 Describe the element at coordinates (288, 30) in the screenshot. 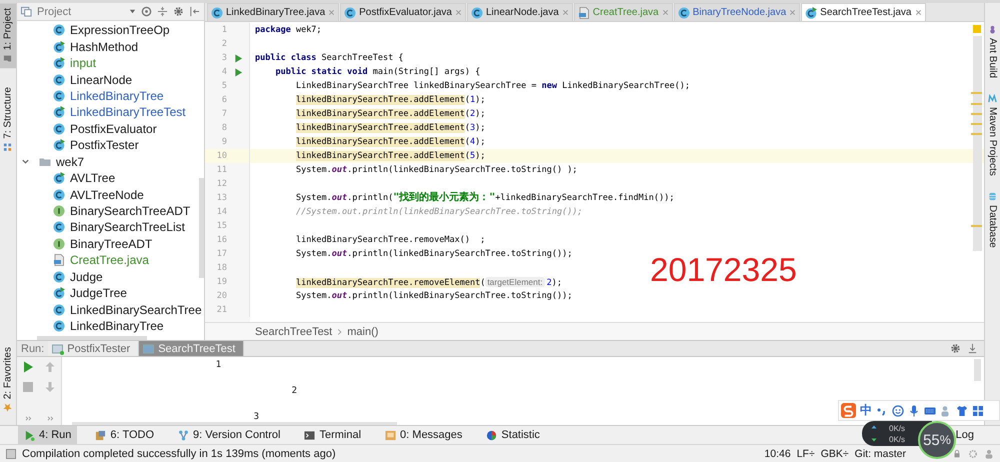

I see `code-line: package wek7;` at that location.